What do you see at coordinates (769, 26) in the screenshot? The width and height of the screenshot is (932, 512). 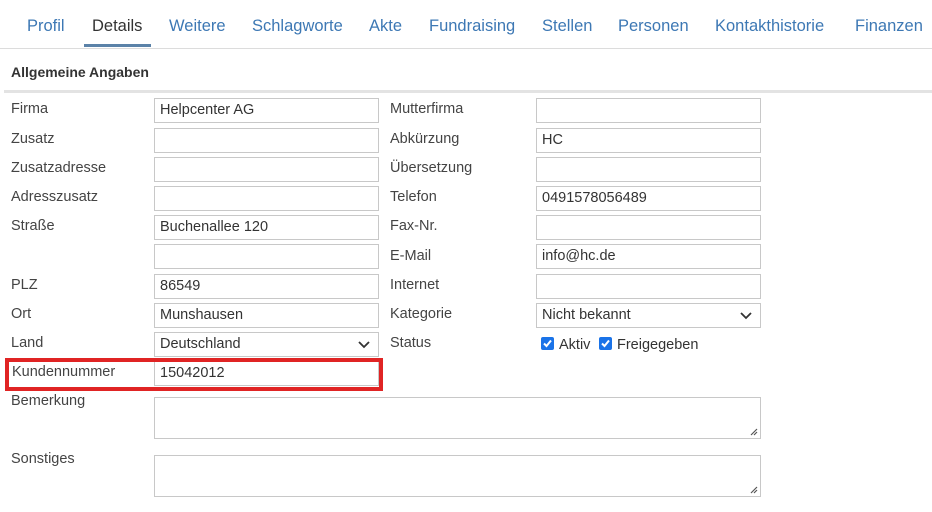 I see `tab-kontakthistorie: Kontakthistorie` at bounding box center [769, 26].